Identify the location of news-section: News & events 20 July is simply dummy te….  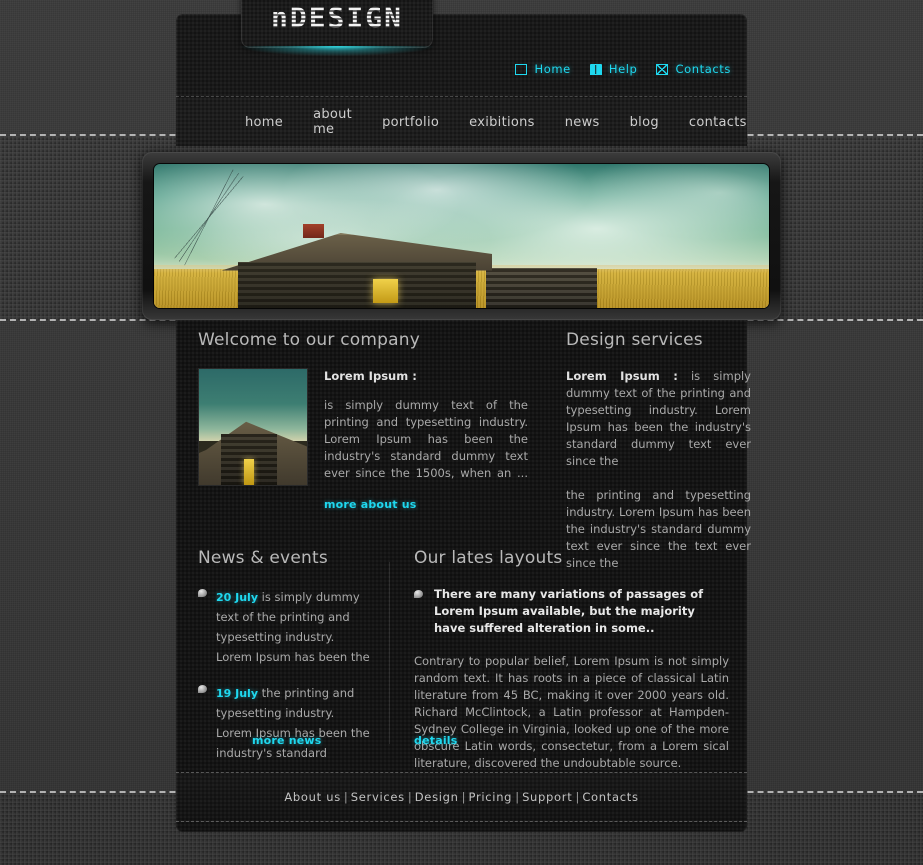
(285, 663).